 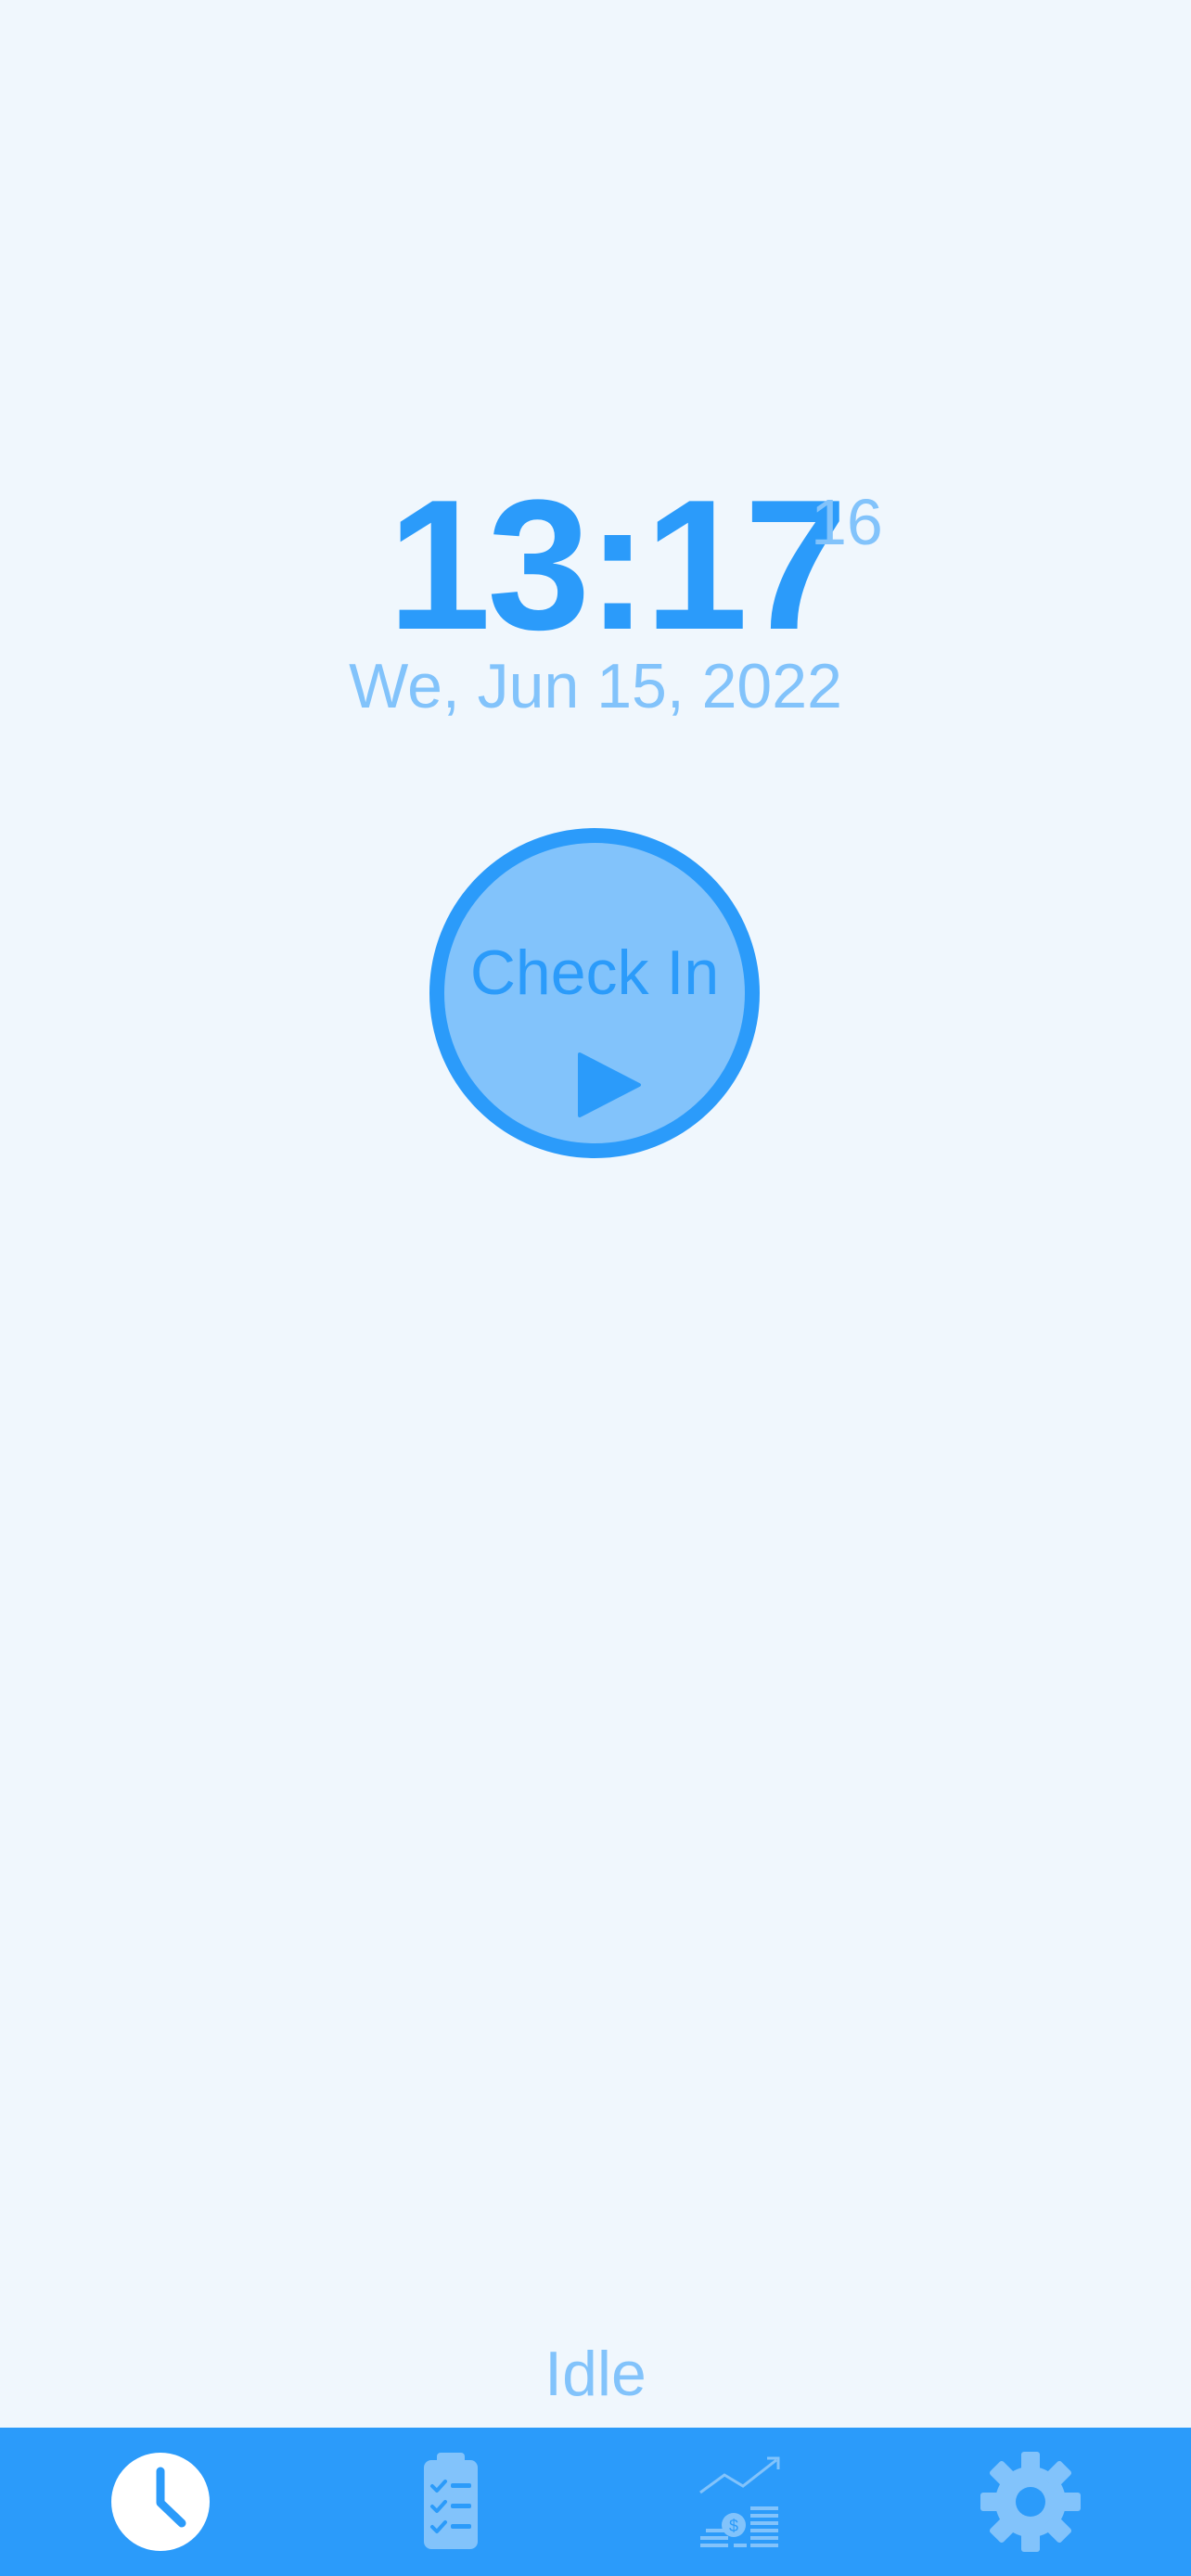 I want to click on clock-display: 13:17 16, so click(x=595, y=565).